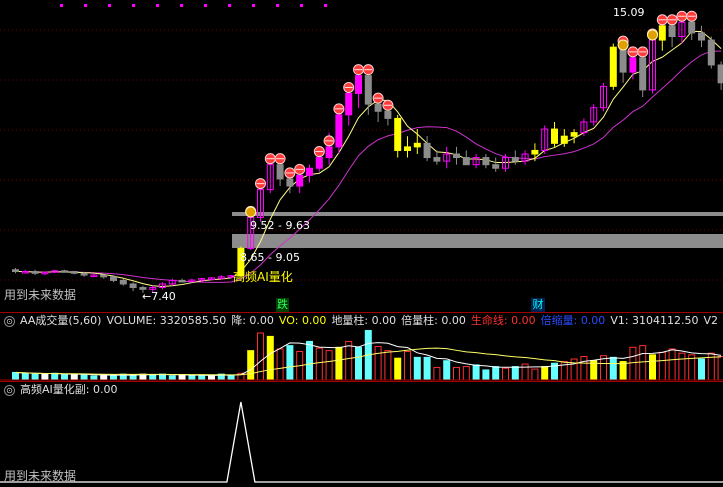 The height and width of the screenshot is (487, 723). What do you see at coordinates (619, 320) in the screenshot?
I see `v1-label: V1:` at bounding box center [619, 320].